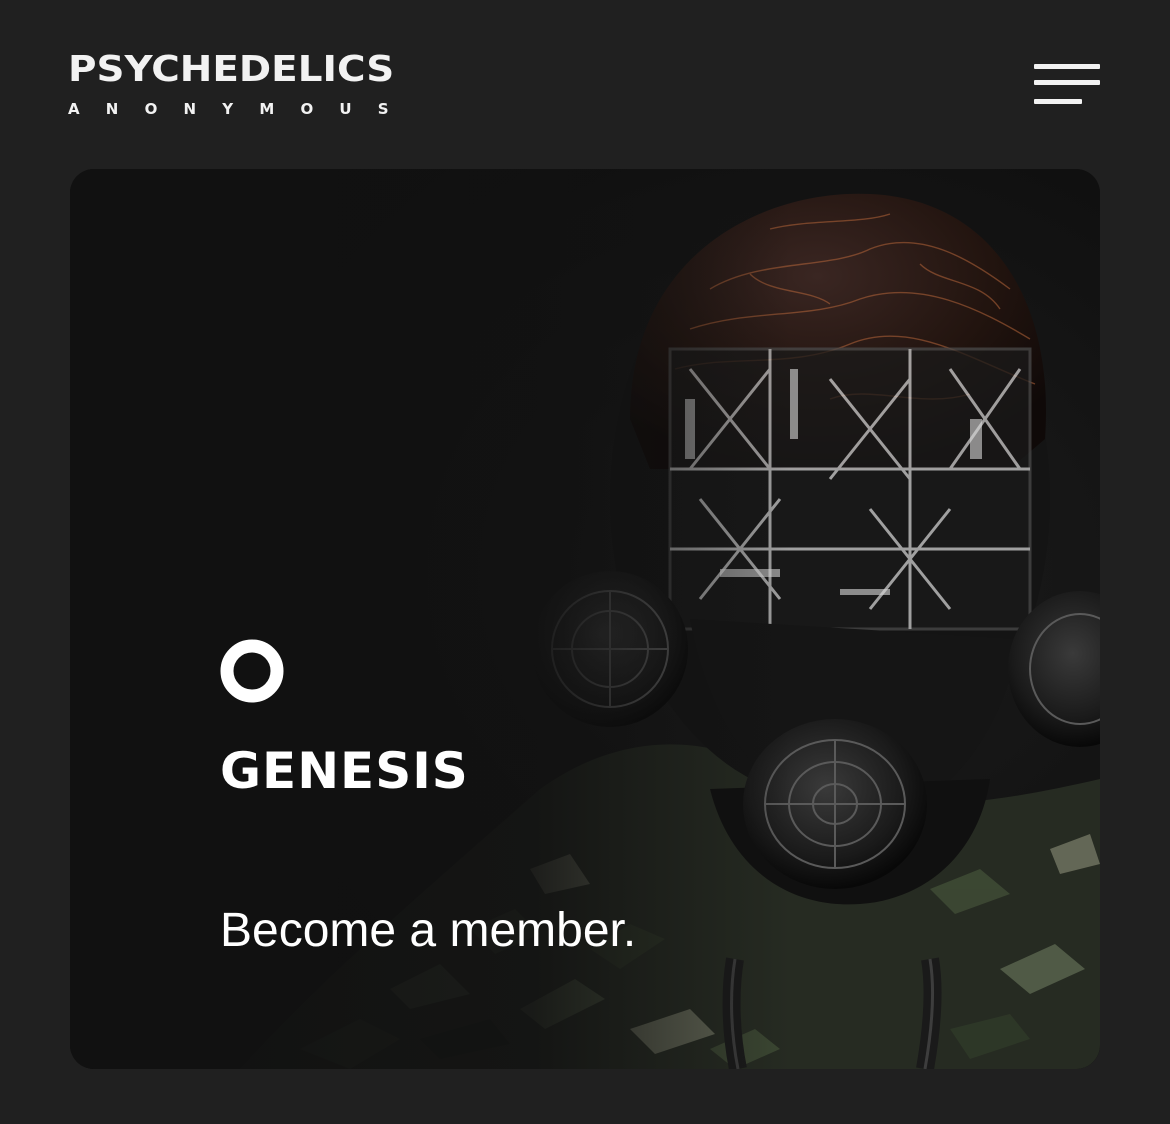 This screenshot has height=1124, width=1170. What do you see at coordinates (241, 109) in the screenshot?
I see `logo-subtitle: ANONYMOUS` at bounding box center [241, 109].